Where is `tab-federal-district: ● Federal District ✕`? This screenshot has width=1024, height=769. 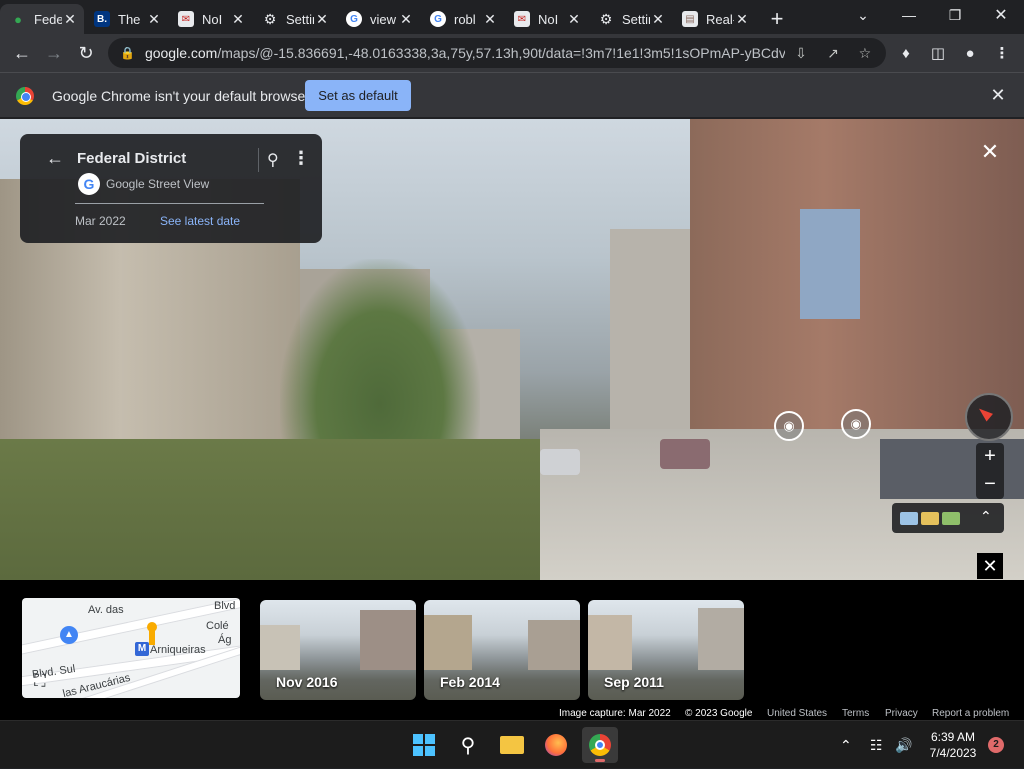
tab-federal-district: ● Federal District ✕ is located at coordinates (42, 19).